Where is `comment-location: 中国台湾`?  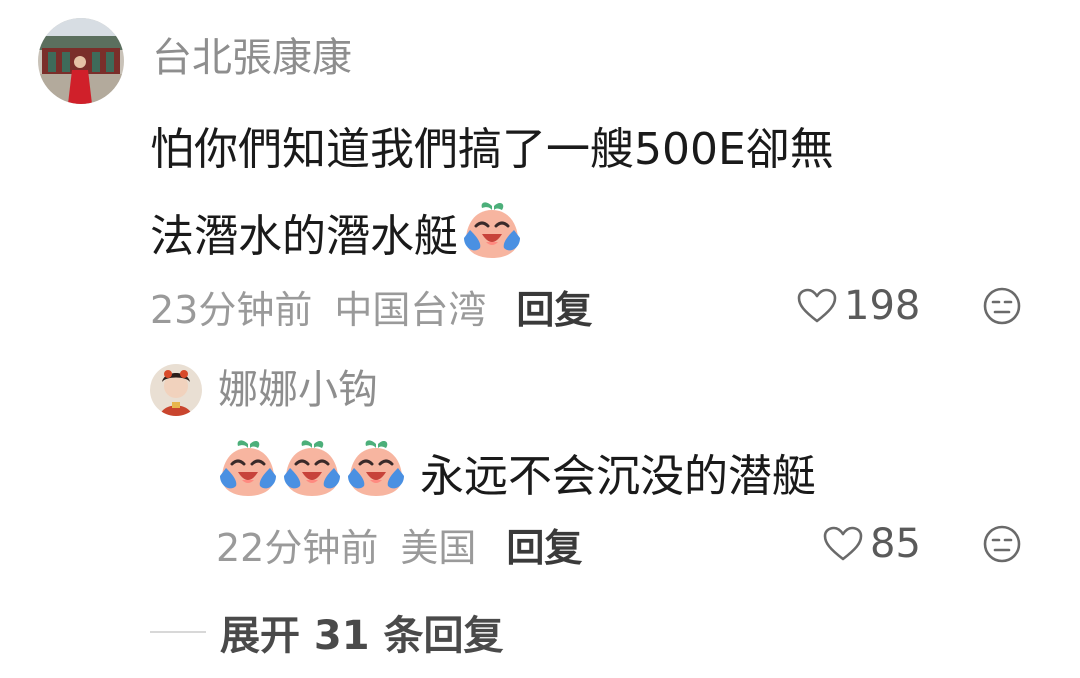
comment-location: 中国台湾 is located at coordinates (410, 309).